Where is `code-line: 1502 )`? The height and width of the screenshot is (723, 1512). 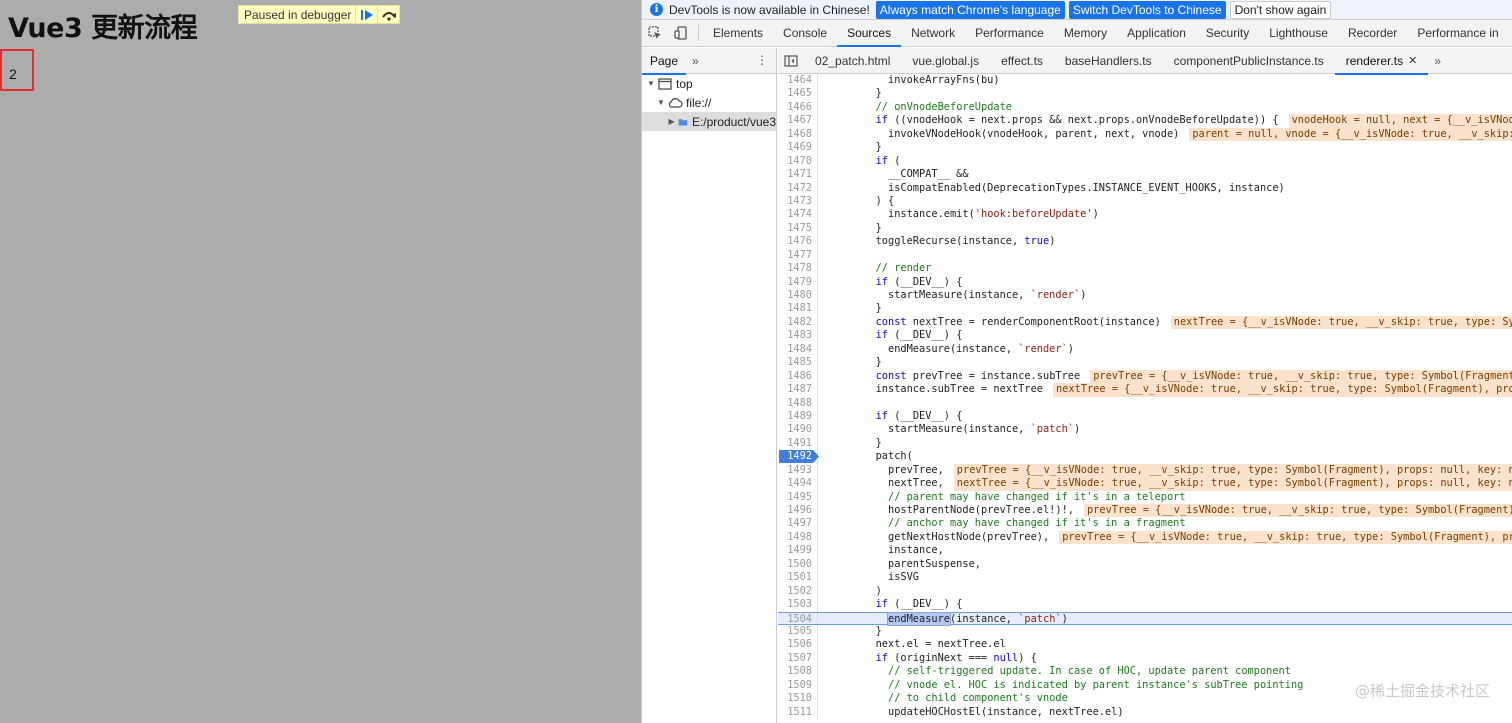 code-line: 1502 ) is located at coordinates (1145, 591).